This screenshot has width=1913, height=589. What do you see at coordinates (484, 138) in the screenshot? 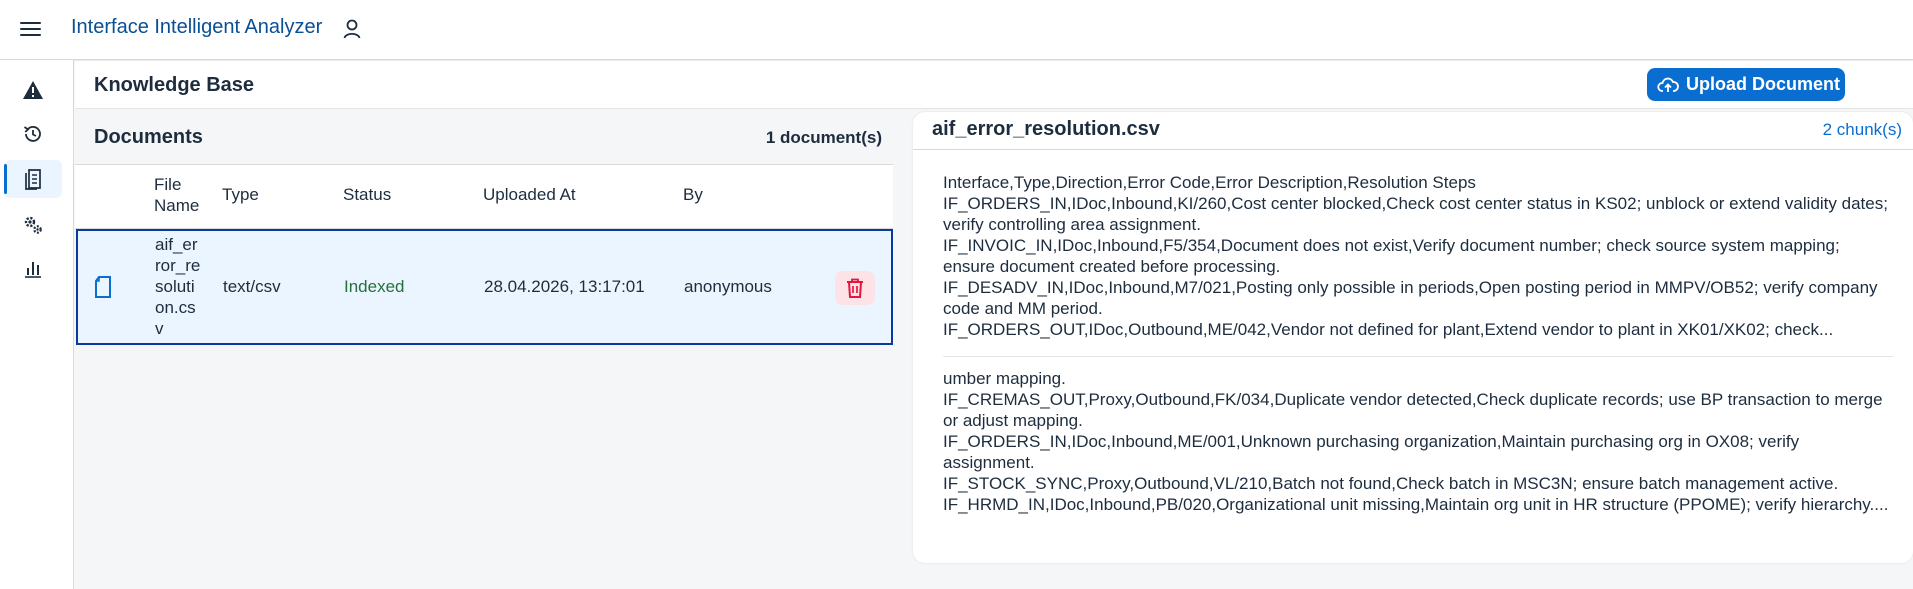
I see `documents-toolbar: Documents 1 document(s)` at bounding box center [484, 138].